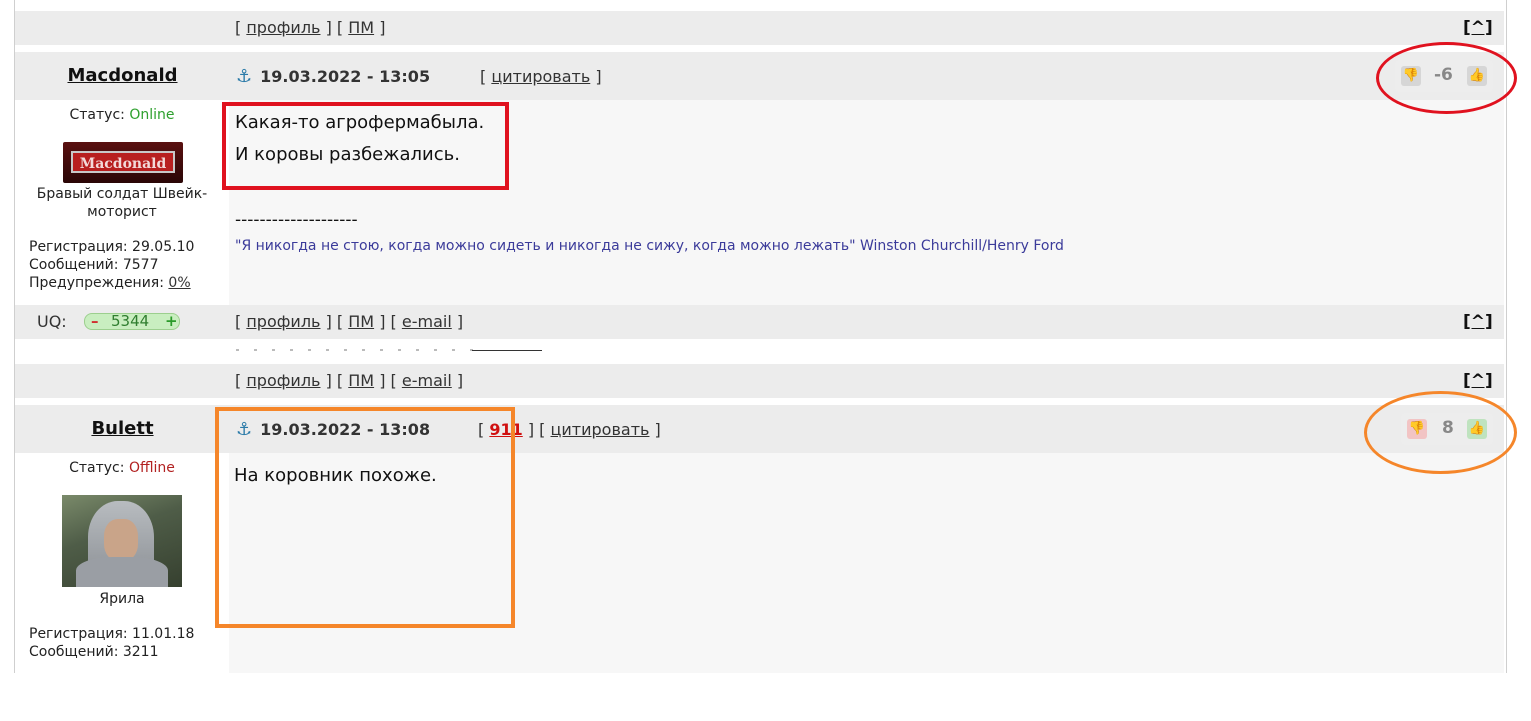 The width and height of the screenshot is (1531, 721). Describe the element at coordinates (1446, 78) in the screenshot. I see `red-highlight-ellipse` at that location.